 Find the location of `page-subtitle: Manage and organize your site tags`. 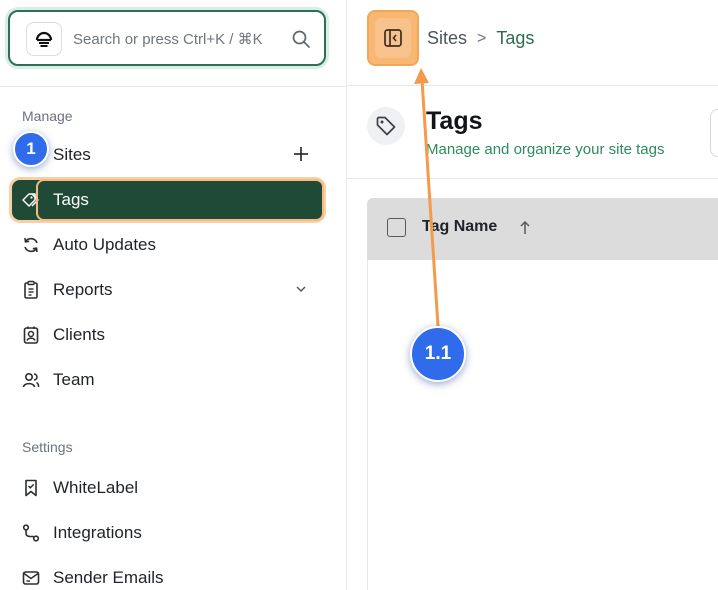

page-subtitle: Manage and organize your site tags is located at coordinates (545, 149).